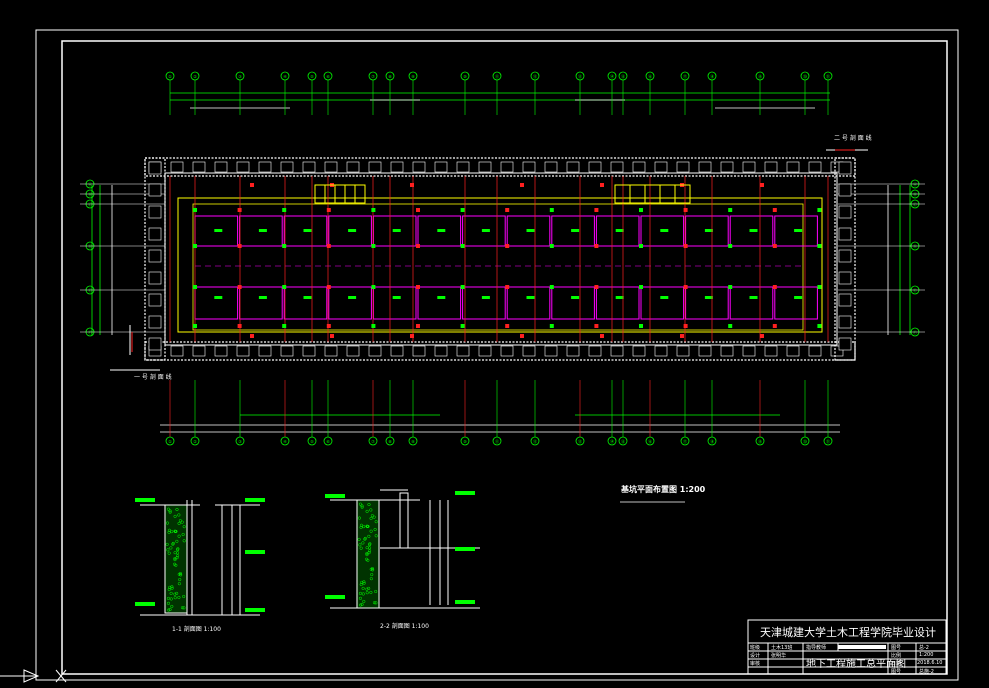  What do you see at coordinates (816, 648) in the screenshot?
I see `tb-r1c3: 指导教师` at bounding box center [816, 648].